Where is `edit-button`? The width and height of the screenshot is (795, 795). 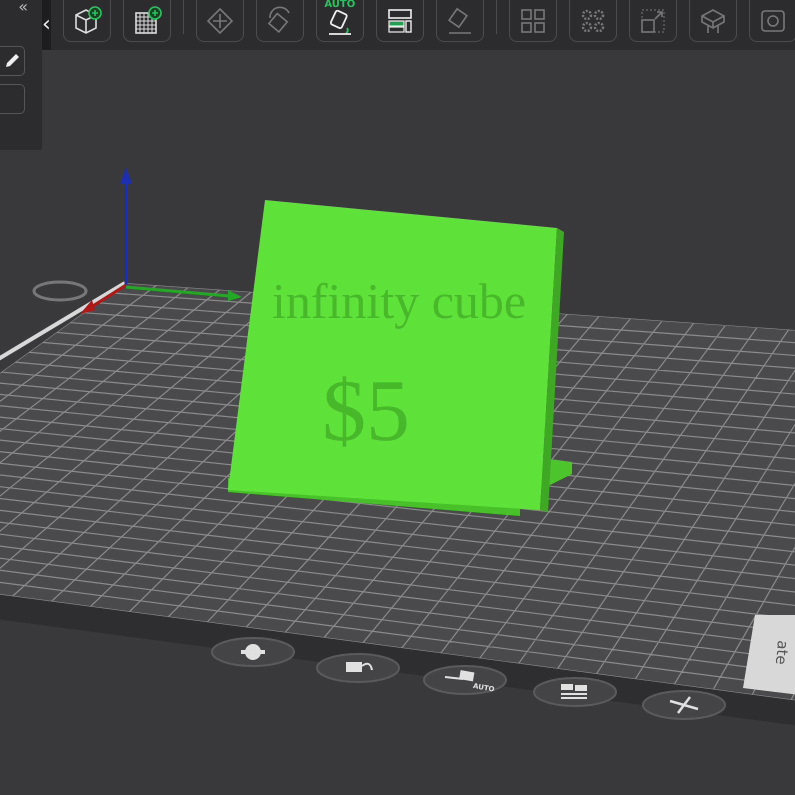
edit-button is located at coordinates (12, 61).